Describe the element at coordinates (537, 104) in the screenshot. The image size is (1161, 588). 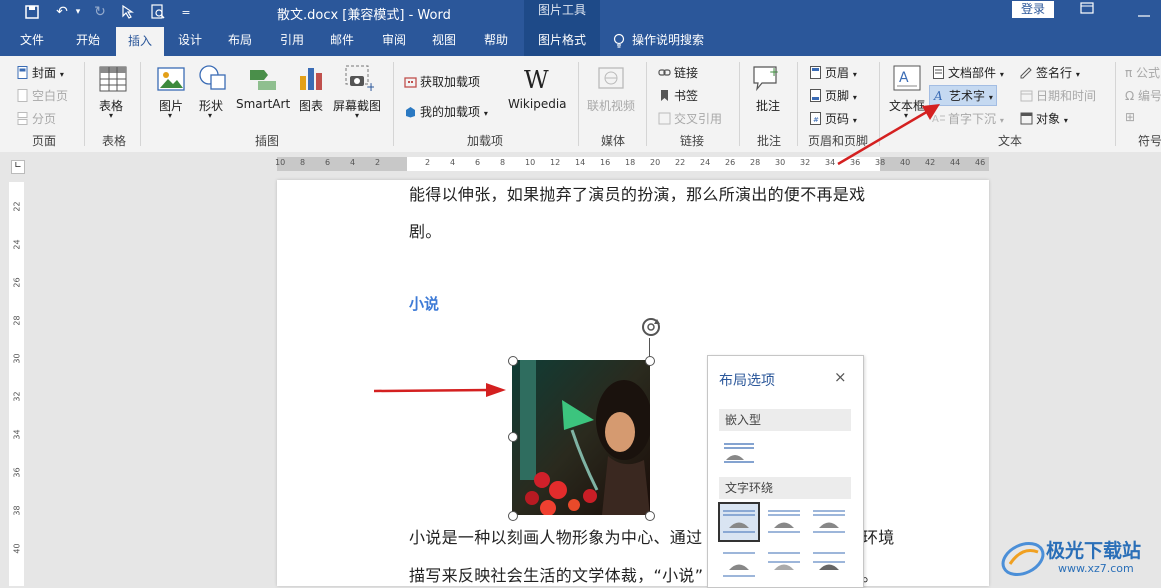
I see `wikipedia-button: Wikipedia` at that location.